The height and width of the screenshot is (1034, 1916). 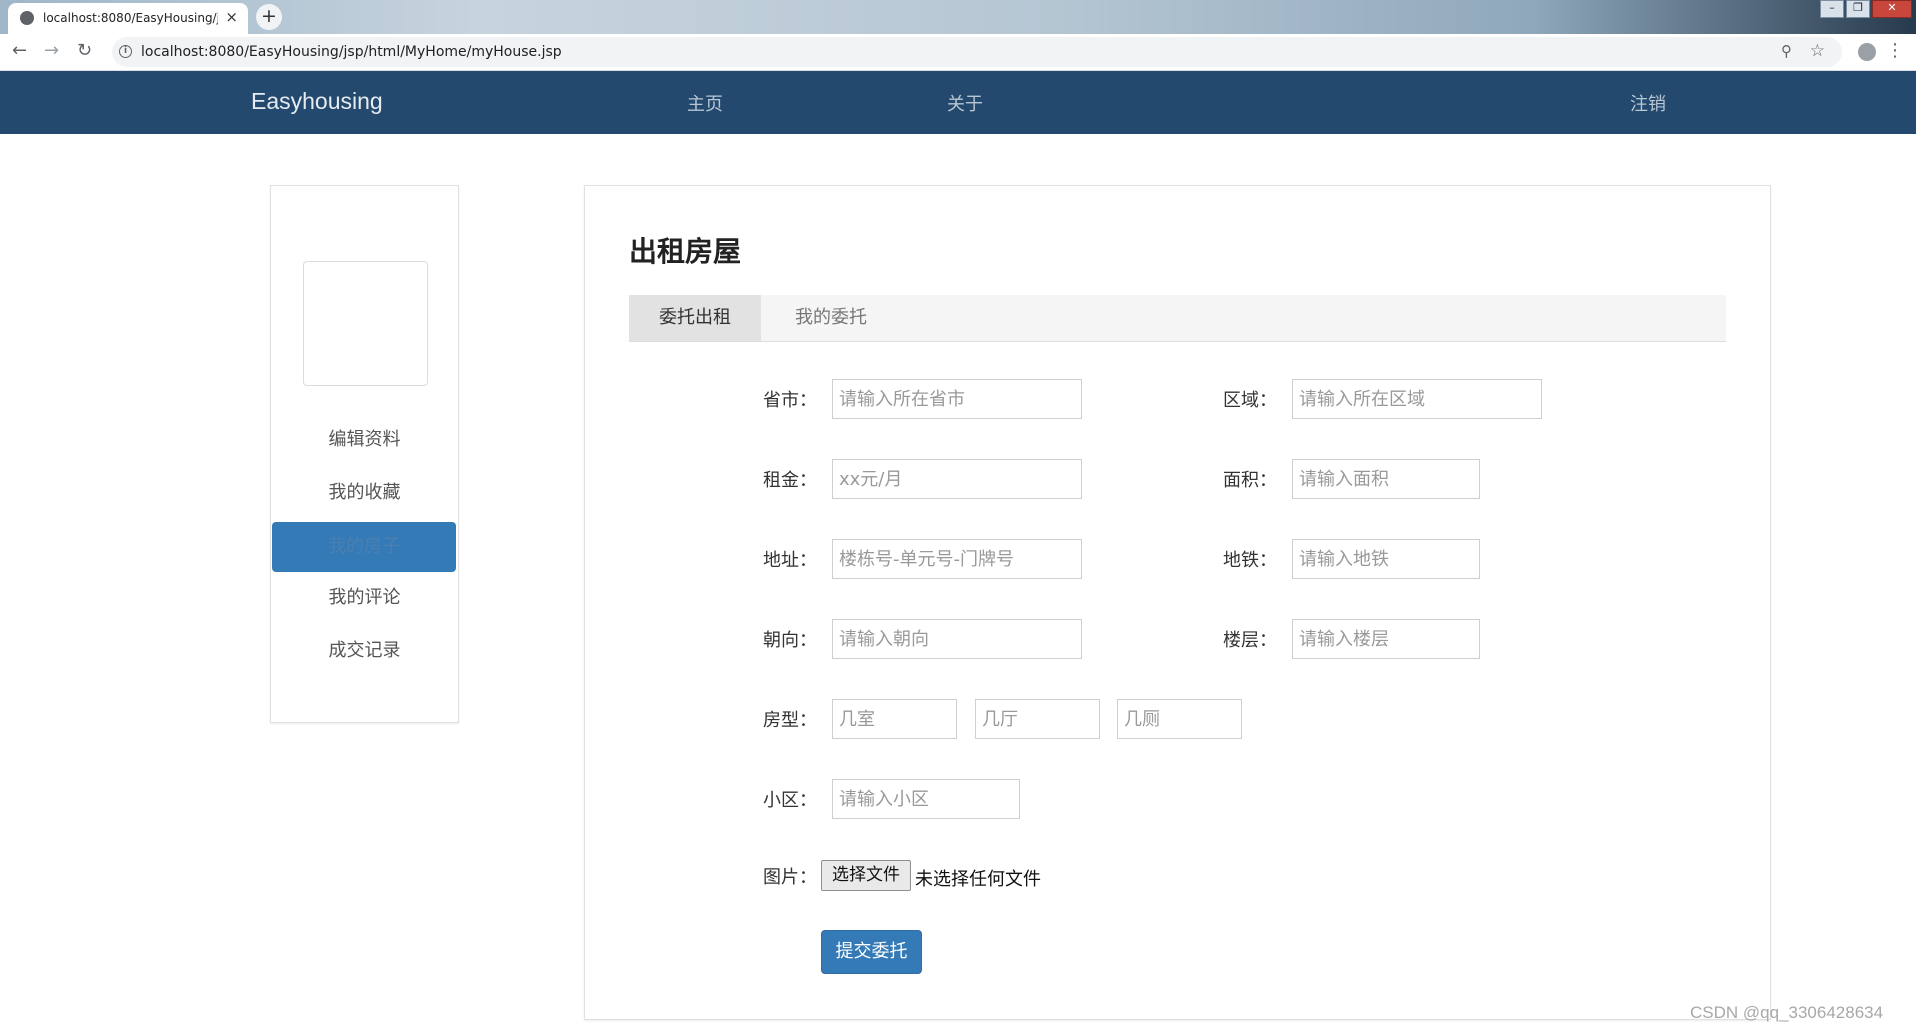 I want to click on area-label: 面积：, so click(x=1250, y=480).